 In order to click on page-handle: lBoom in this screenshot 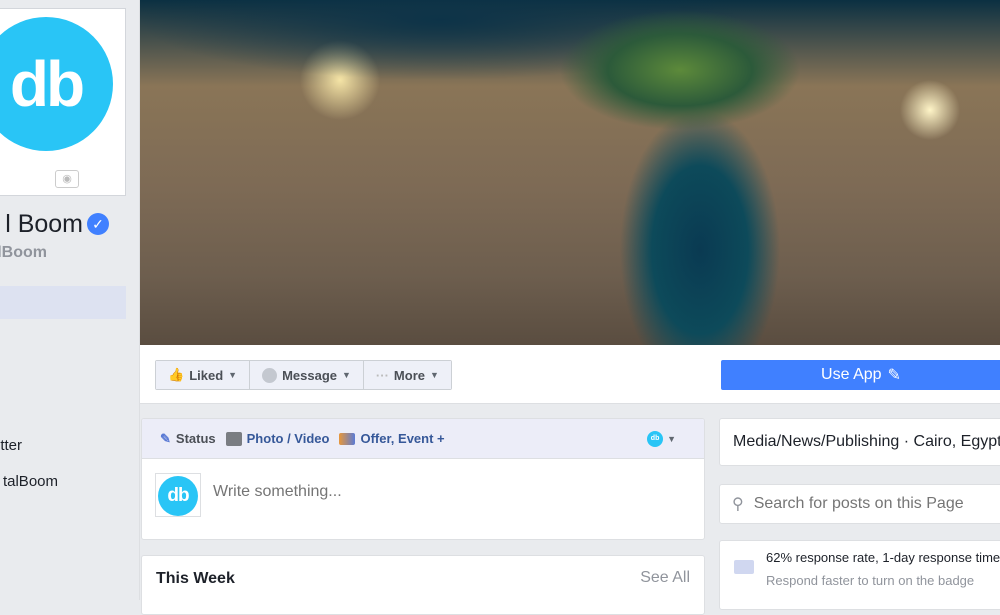, I will do `click(23, 253)`.